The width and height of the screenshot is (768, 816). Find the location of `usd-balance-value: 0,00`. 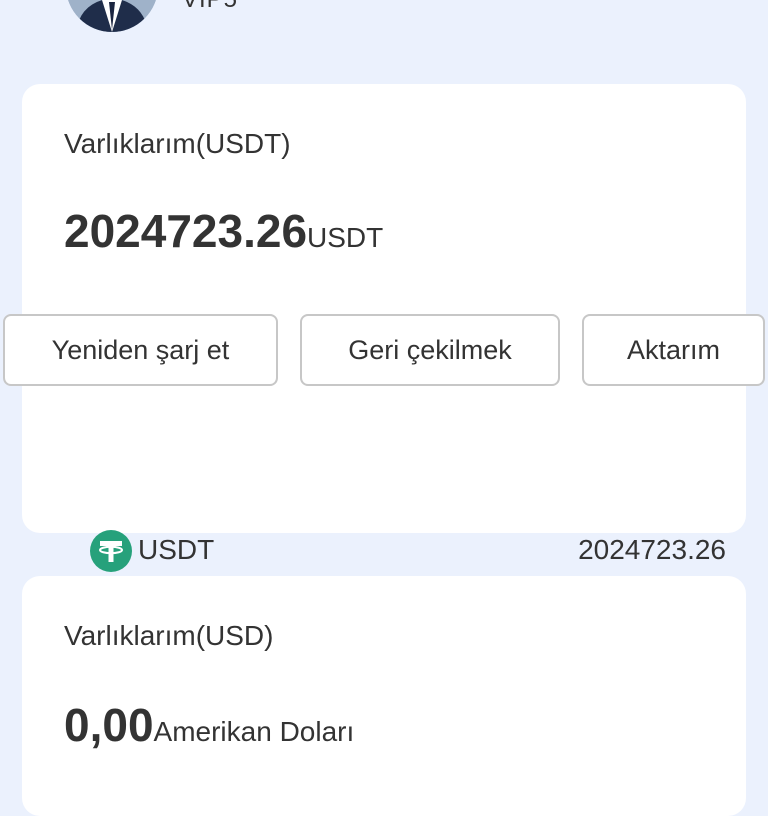

usd-balance-value: 0,00 is located at coordinates (109, 725).